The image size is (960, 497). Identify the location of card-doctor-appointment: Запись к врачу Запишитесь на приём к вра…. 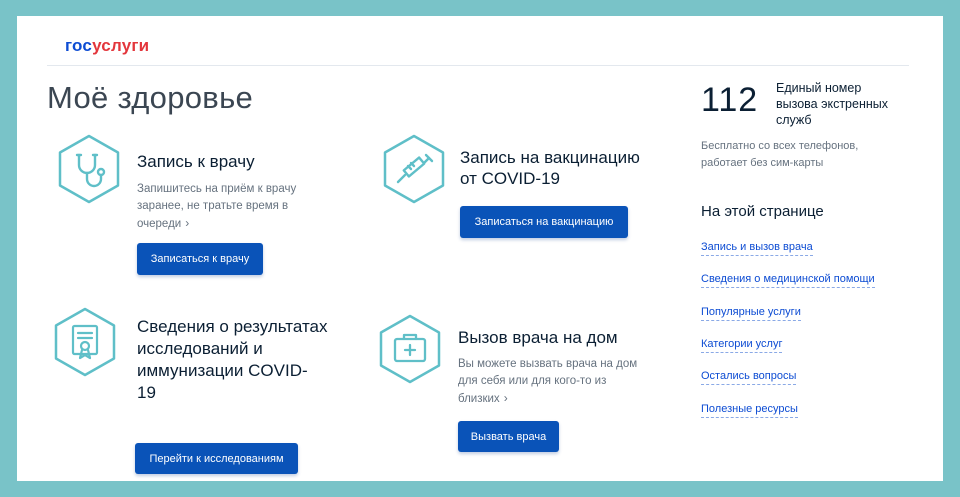
(205, 208).